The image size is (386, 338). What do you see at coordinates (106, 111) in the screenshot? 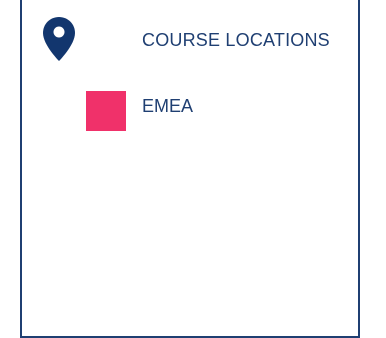
I see `legend-swatch` at bounding box center [106, 111].